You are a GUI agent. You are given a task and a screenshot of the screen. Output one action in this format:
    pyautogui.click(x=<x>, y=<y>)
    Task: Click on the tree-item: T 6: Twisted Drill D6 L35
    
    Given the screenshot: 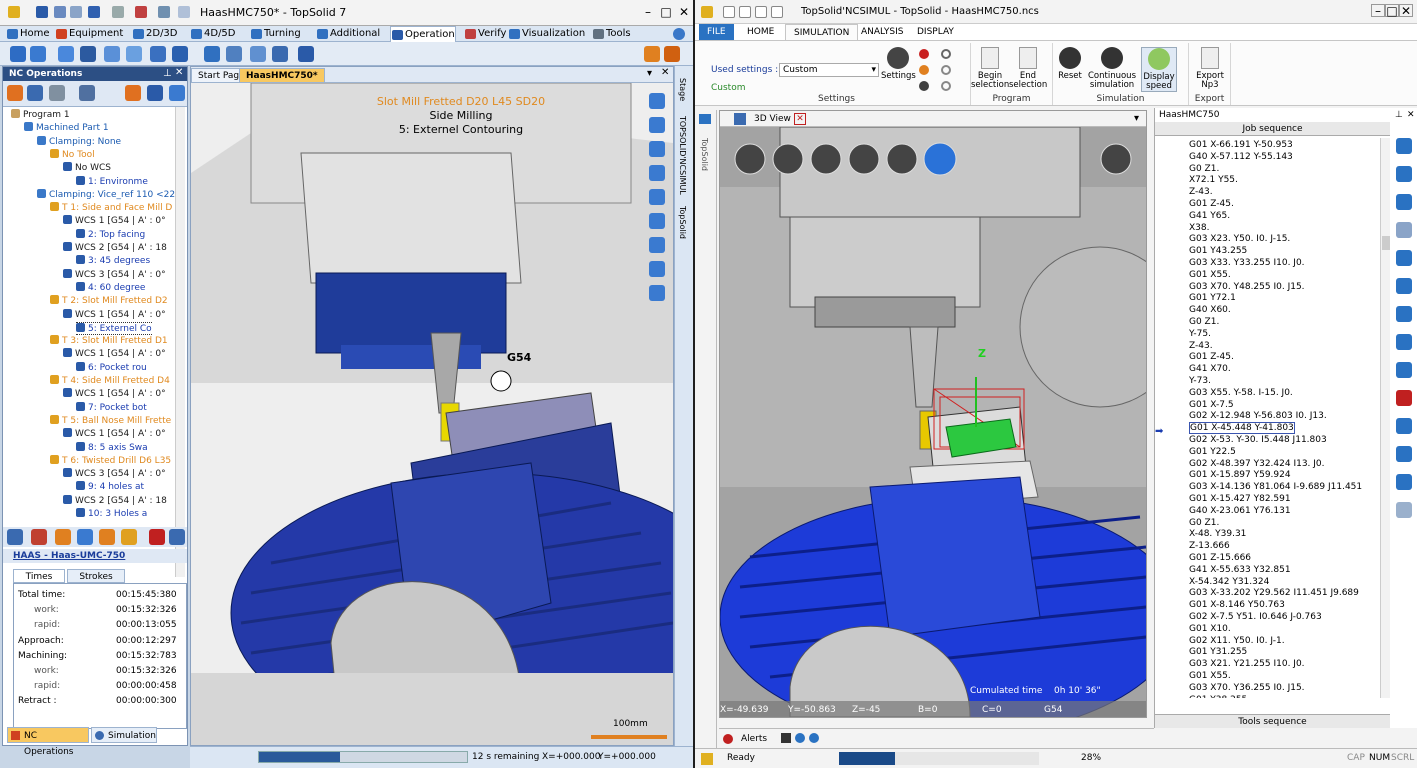 What is the action you would take?
    pyautogui.click(x=110, y=461)
    